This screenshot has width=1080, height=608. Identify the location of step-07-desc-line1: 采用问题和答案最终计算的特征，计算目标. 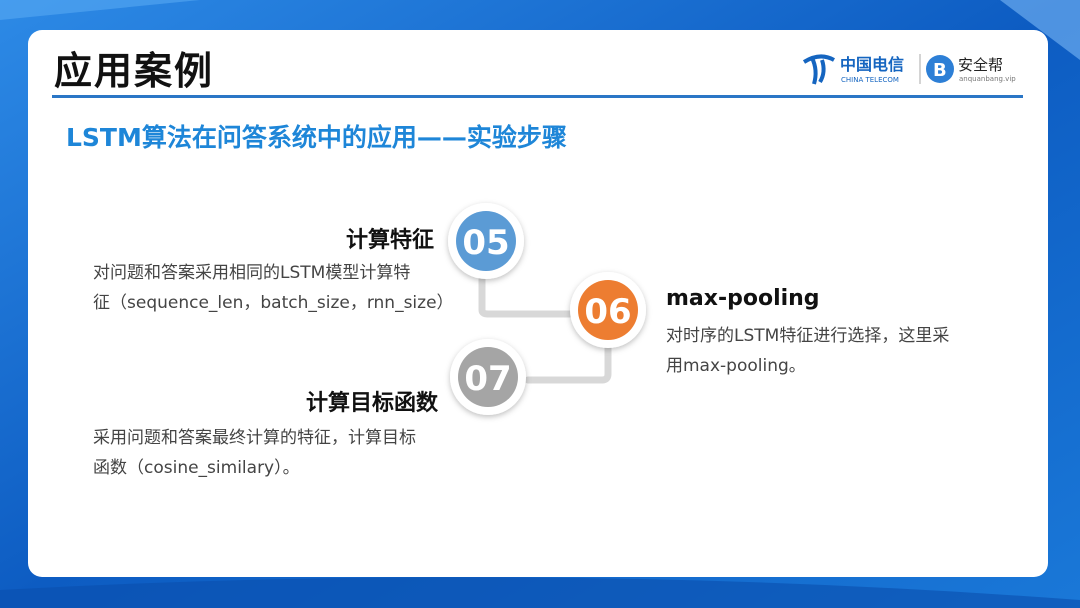
(254, 438).